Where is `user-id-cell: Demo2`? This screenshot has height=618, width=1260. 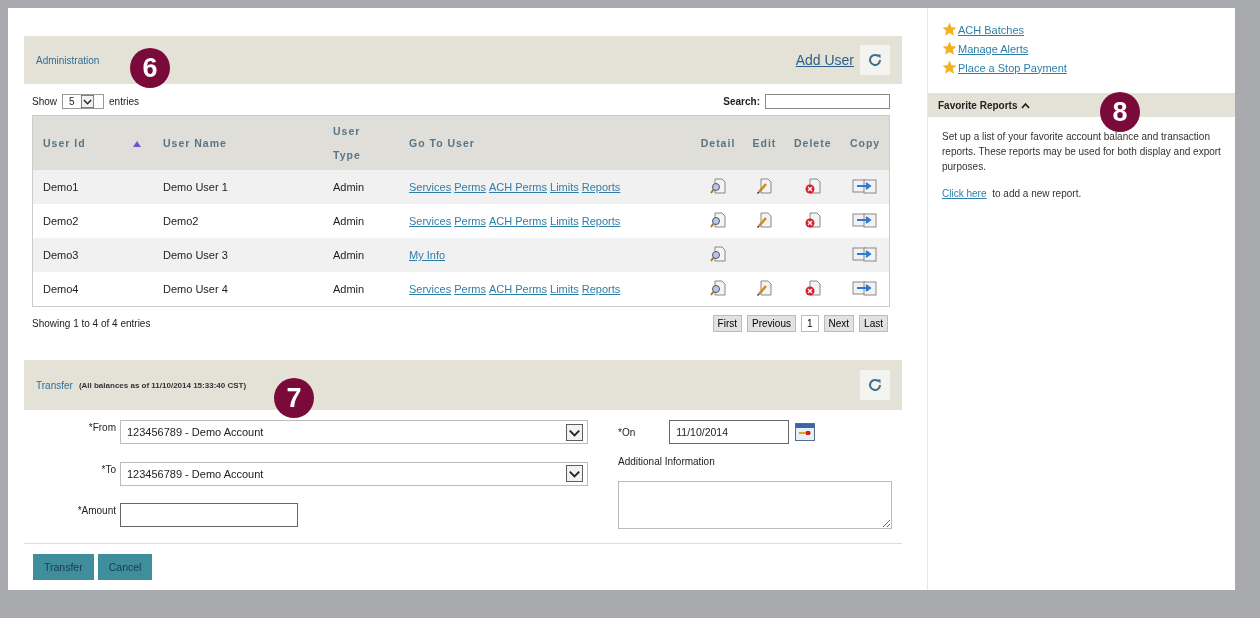 user-id-cell: Demo2 is located at coordinates (82, 221).